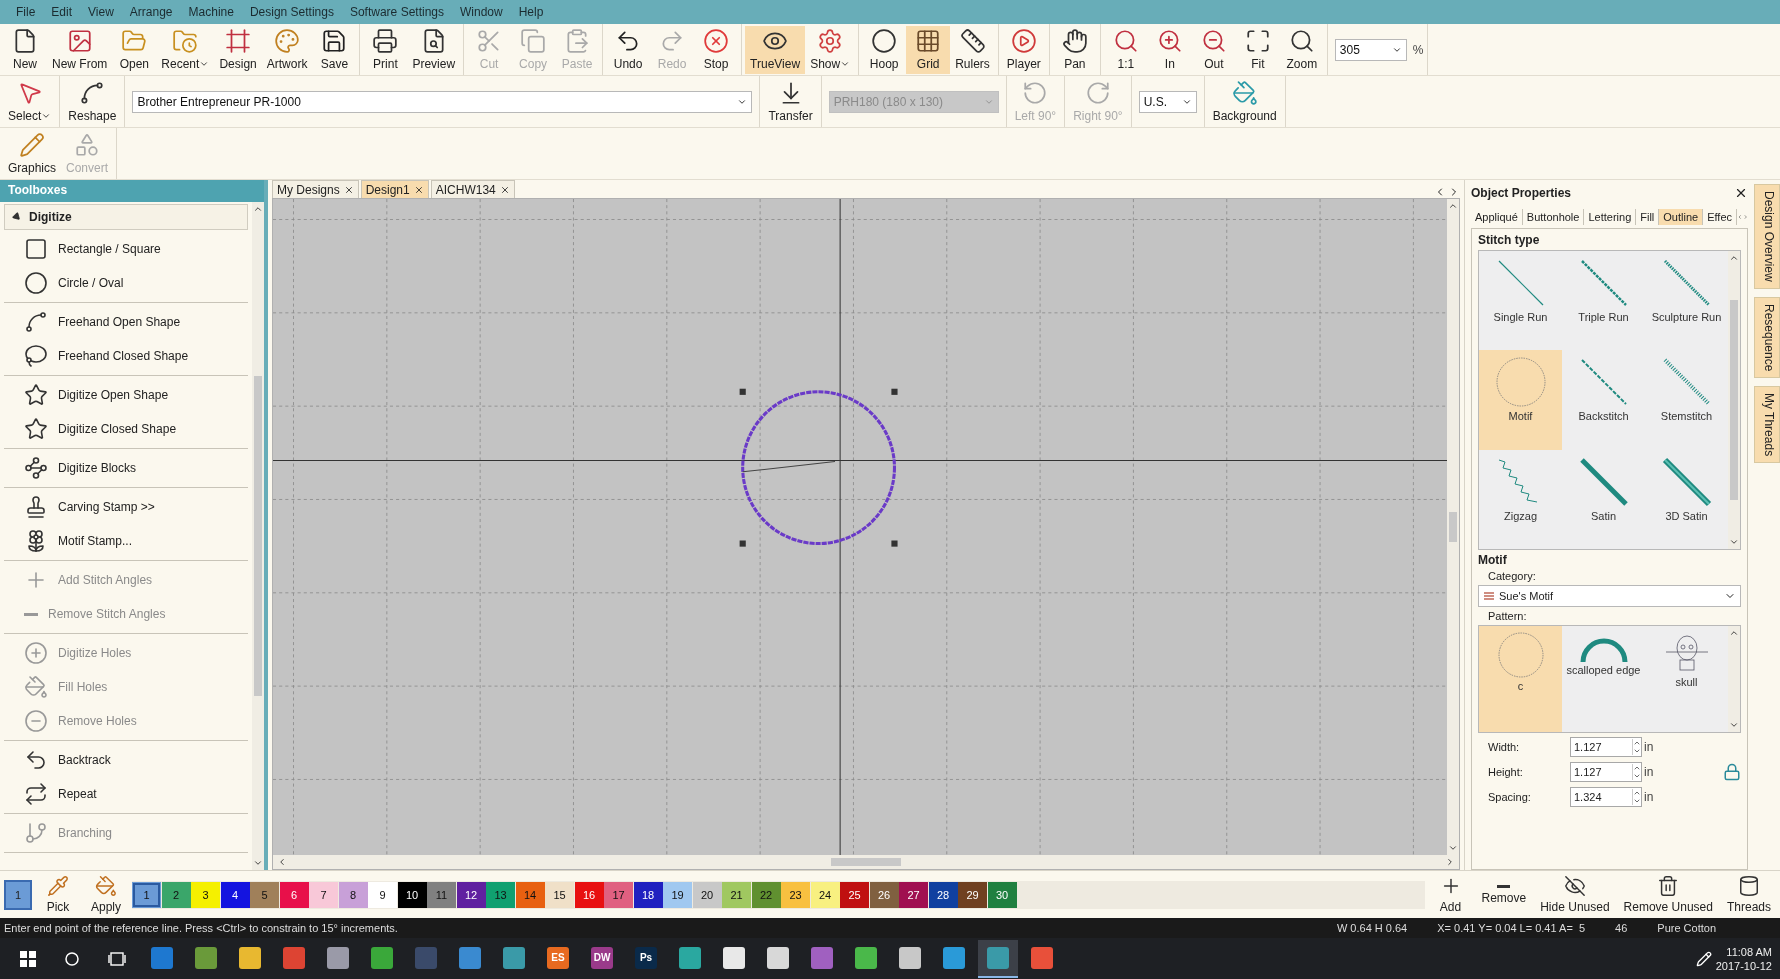  Describe the element at coordinates (775, 49) in the screenshot. I see `toolbar-button: TrueView` at that location.